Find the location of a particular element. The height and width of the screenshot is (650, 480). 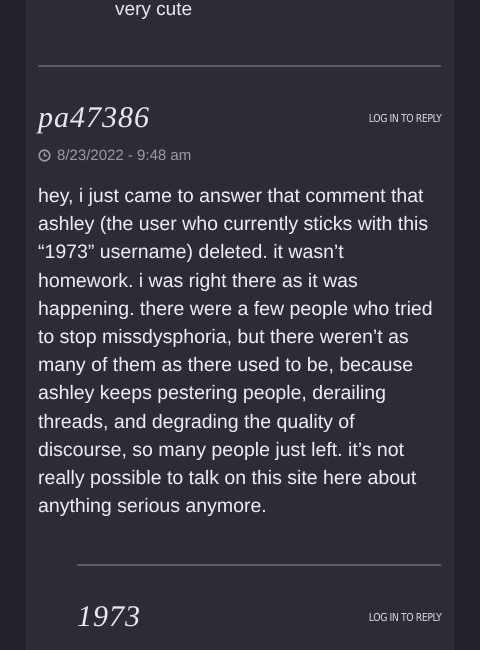

comment-text: very cute is located at coordinates (154, 9).